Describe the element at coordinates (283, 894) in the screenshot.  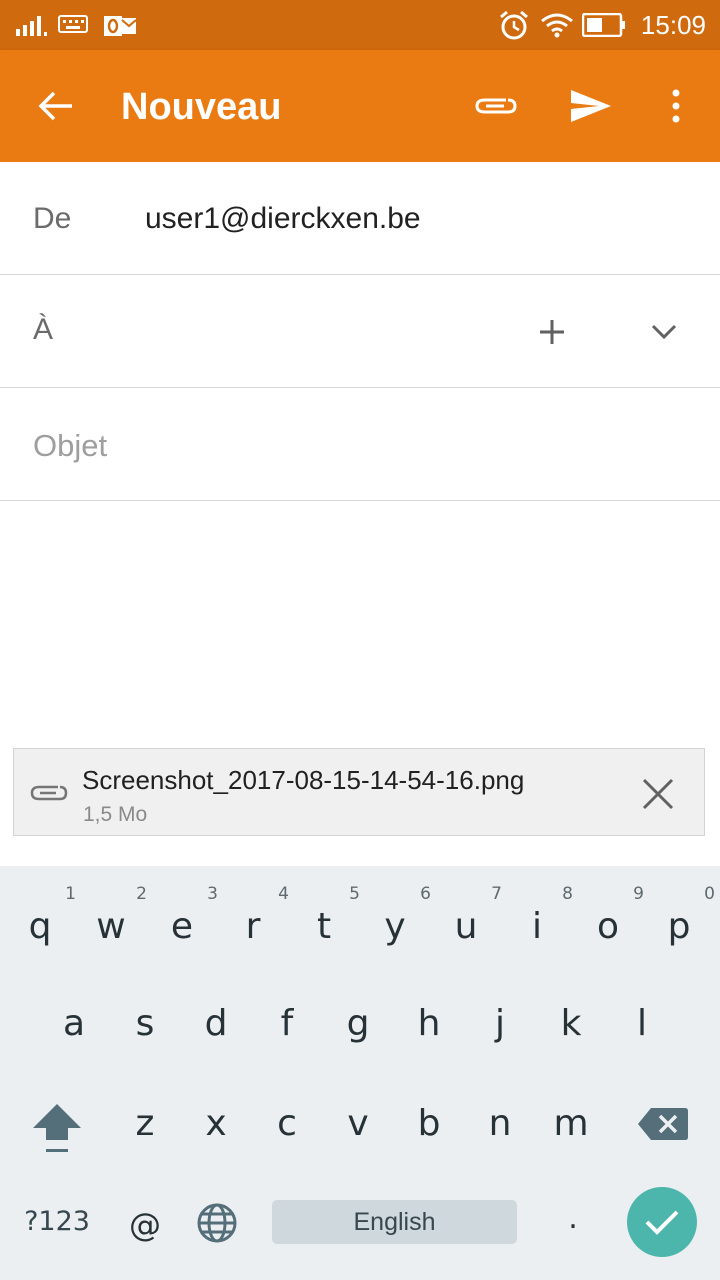
I see `key-hint: 4` at that location.